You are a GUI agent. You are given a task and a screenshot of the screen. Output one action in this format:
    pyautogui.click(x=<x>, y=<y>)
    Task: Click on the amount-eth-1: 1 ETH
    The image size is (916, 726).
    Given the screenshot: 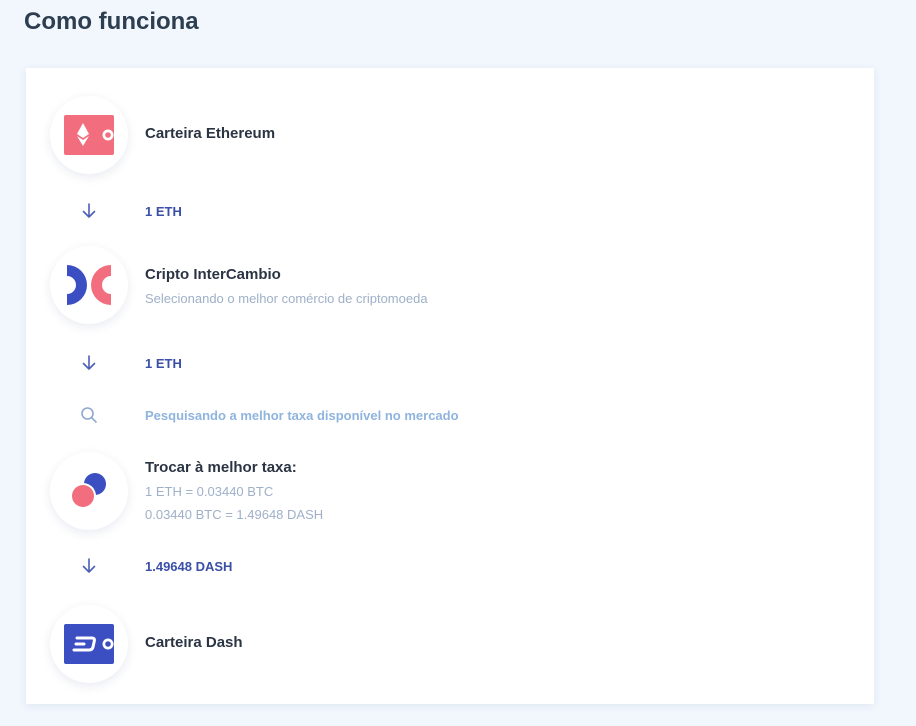 What is the action you would take?
    pyautogui.click(x=163, y=211)
    